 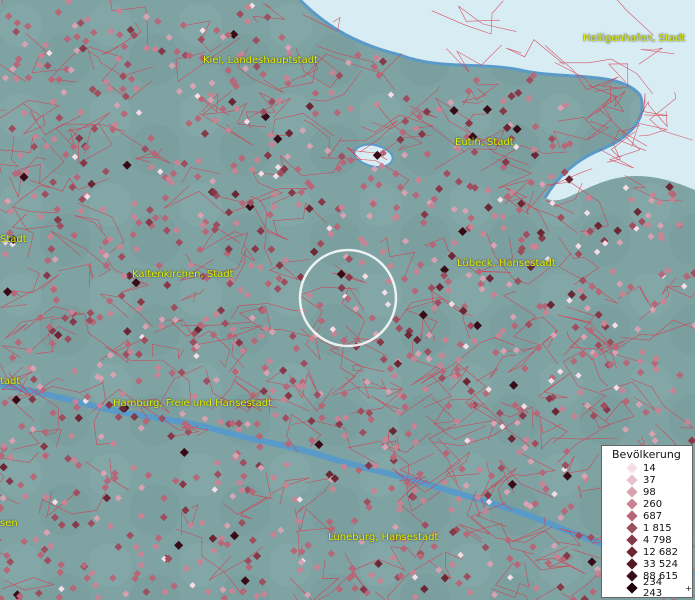 What do you see at coordinates (688, 588) in the screenshot?
I see `legend-plus: +` at bounding box center [688, 588].